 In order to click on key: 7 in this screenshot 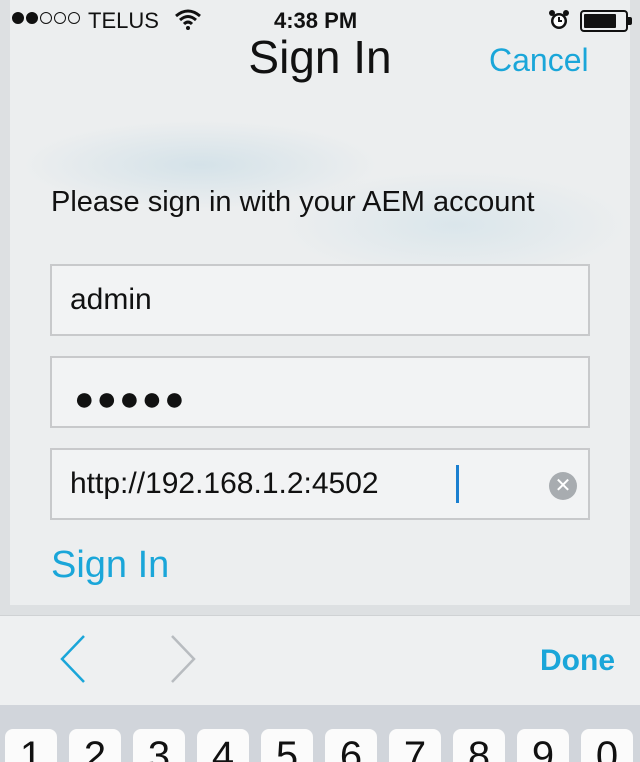, I will do `click(415, 745)`.